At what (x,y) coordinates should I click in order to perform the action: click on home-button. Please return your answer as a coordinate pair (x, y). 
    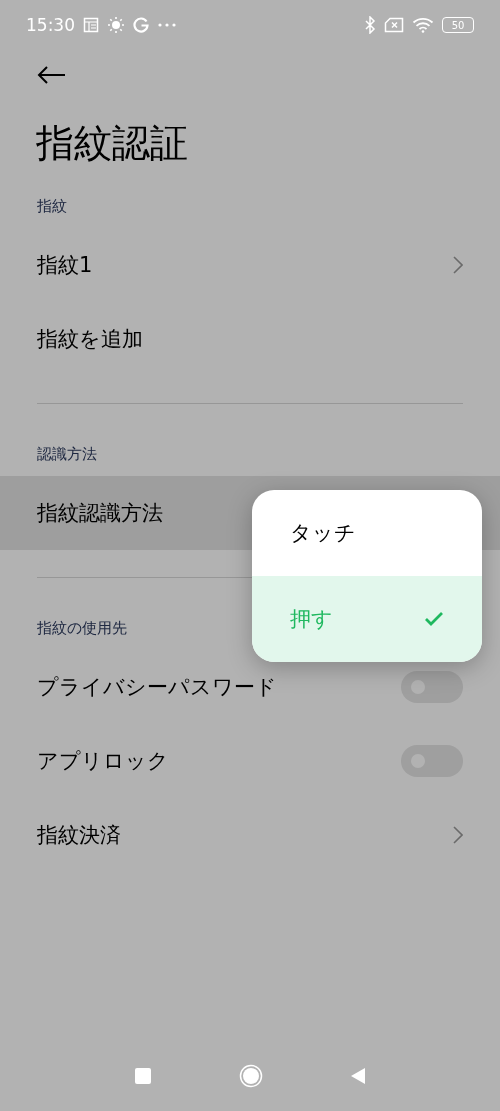
    Looking at the image, I should click on (251, 1076).